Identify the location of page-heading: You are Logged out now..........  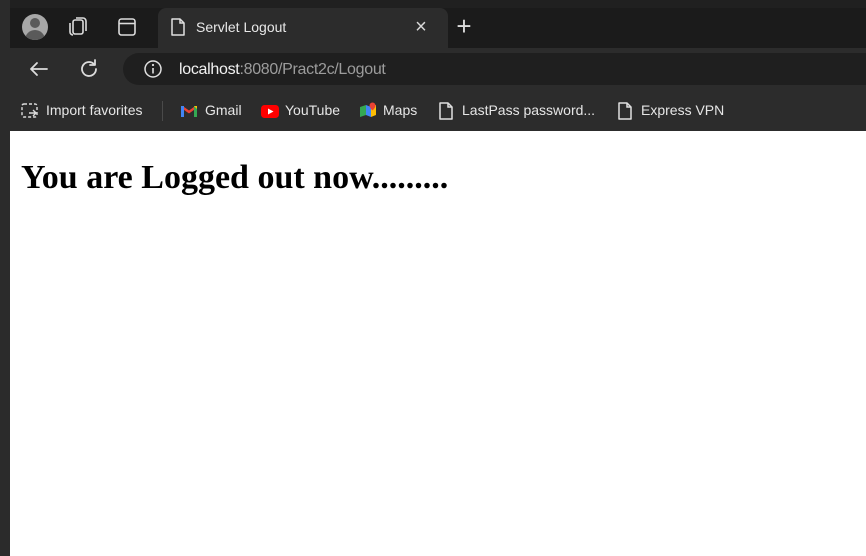
(235, 177).